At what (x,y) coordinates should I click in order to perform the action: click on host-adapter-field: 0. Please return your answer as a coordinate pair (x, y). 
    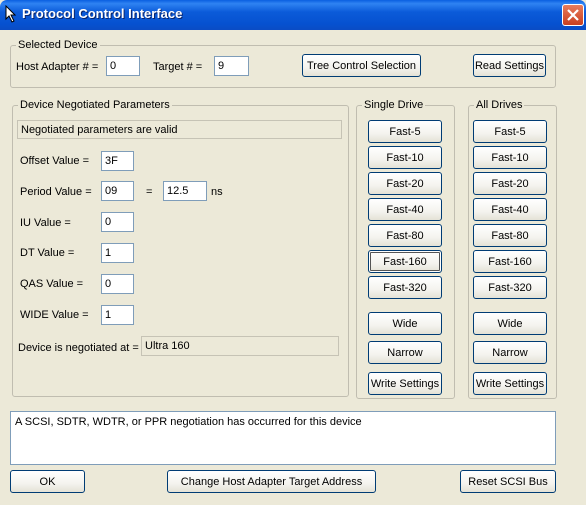
    Looking at the image, I should click on (123, 66).